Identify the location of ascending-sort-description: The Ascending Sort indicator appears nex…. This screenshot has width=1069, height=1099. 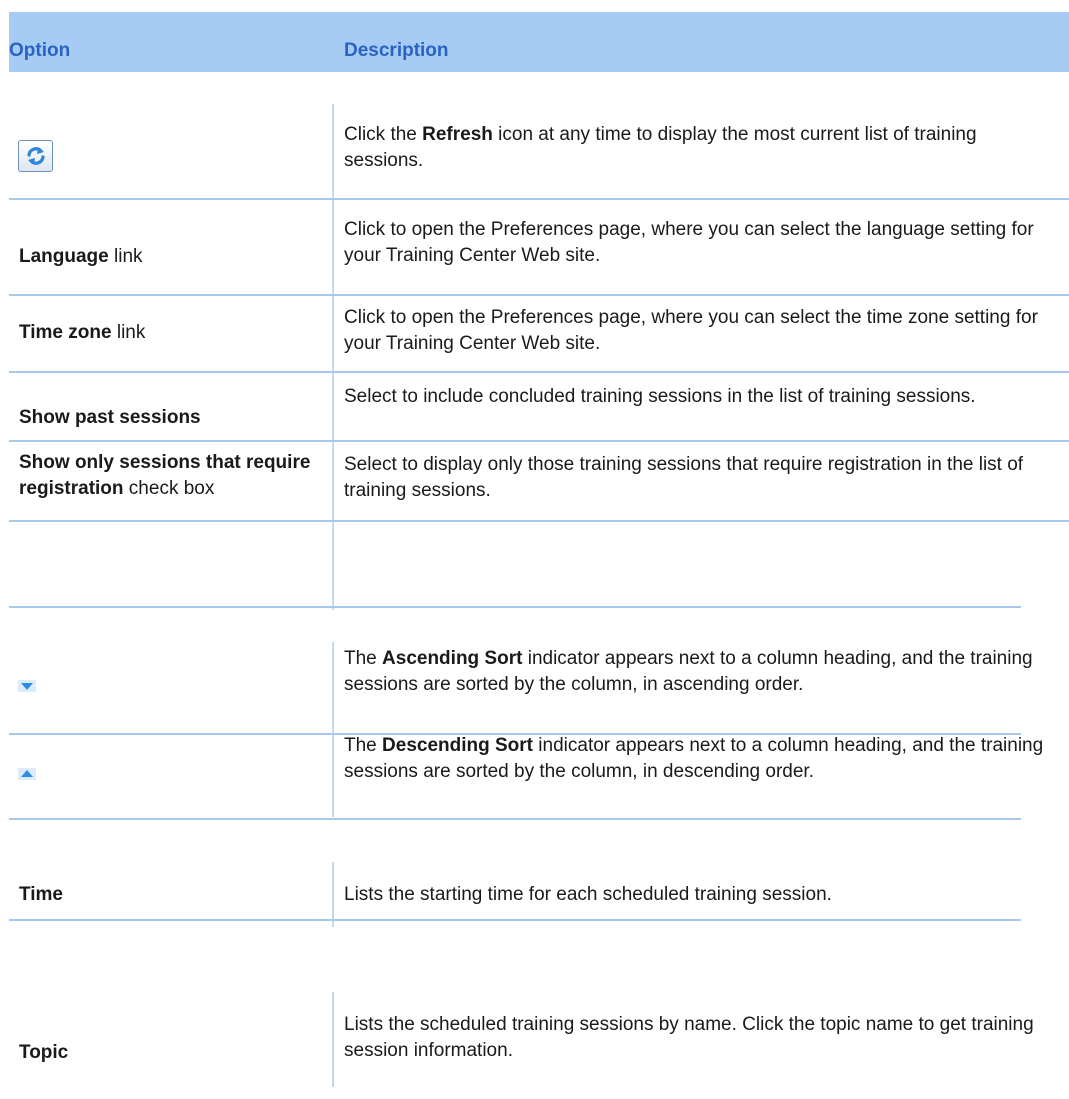
(688, 672).